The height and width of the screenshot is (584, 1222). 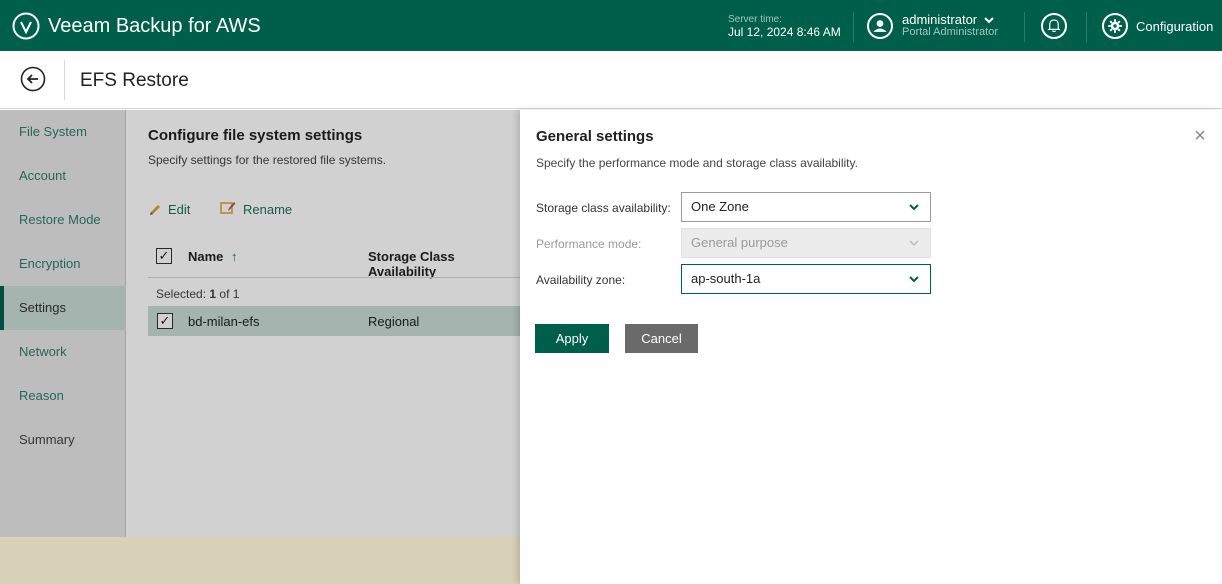 What do you see at coordinates (260, 560) in the screenshot?
I see `footer-bar` at bounding box center [260, 560].